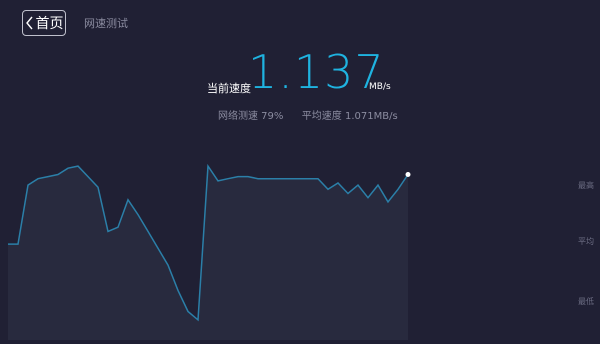 The image size is (600, 344). Describe the element at coordinates (380, 87) in the screenshot. I see `speed-unit: MB/s` at that location.